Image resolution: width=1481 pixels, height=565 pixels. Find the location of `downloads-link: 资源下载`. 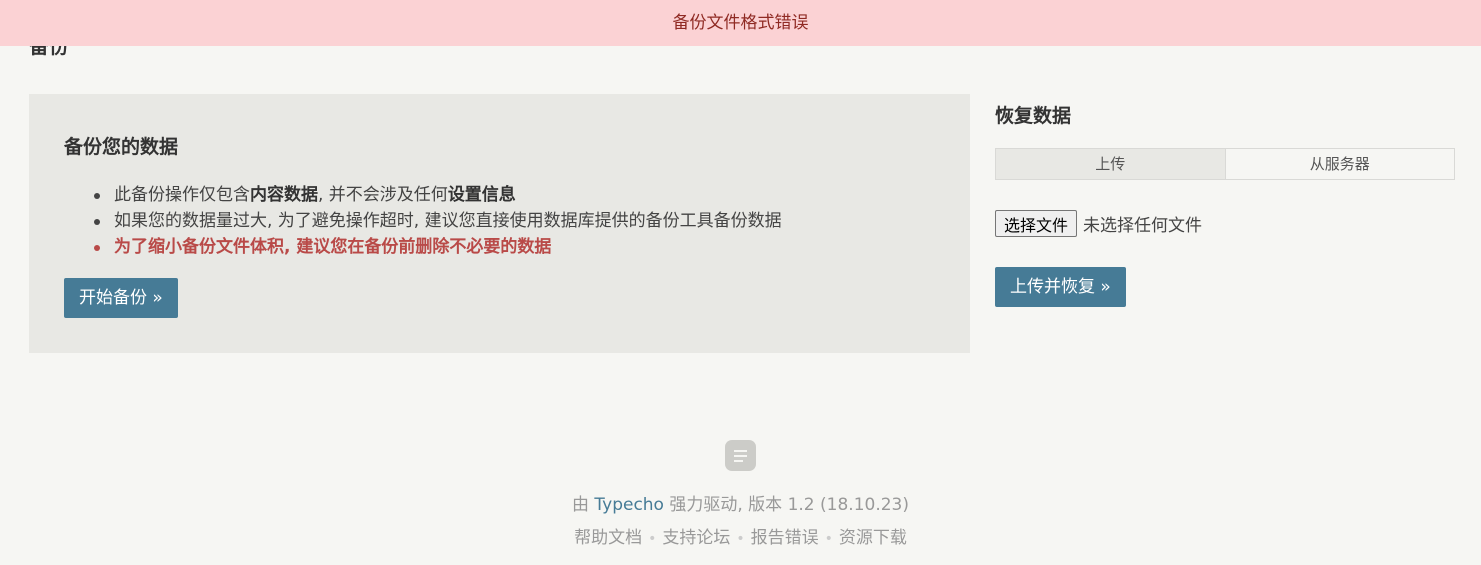

downloads-link: 资源下载 is located at coordinates (873, 538).